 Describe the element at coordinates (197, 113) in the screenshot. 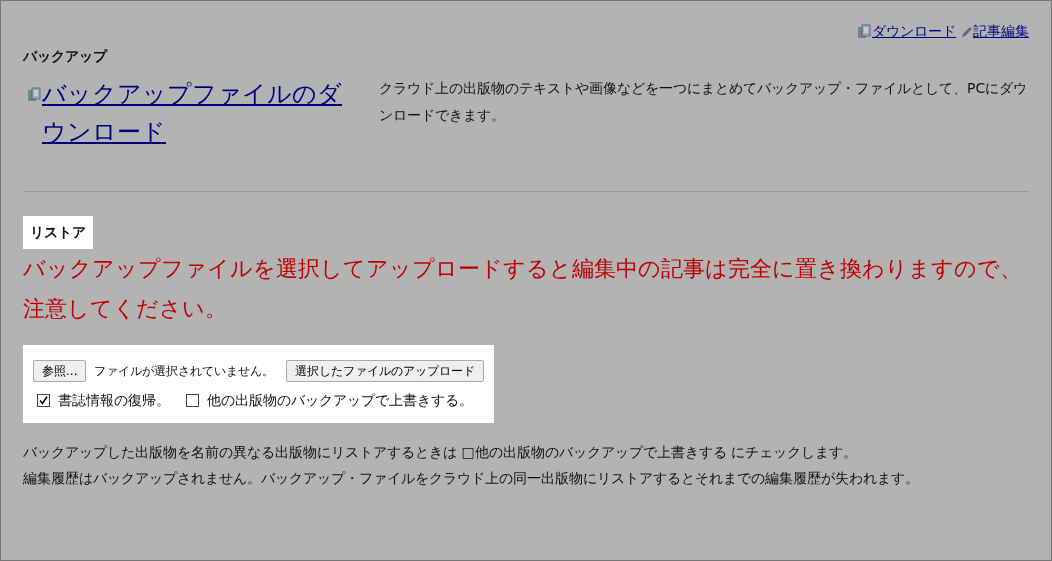

I see `download-link: バックアップファイルのダウンロード` at that location.